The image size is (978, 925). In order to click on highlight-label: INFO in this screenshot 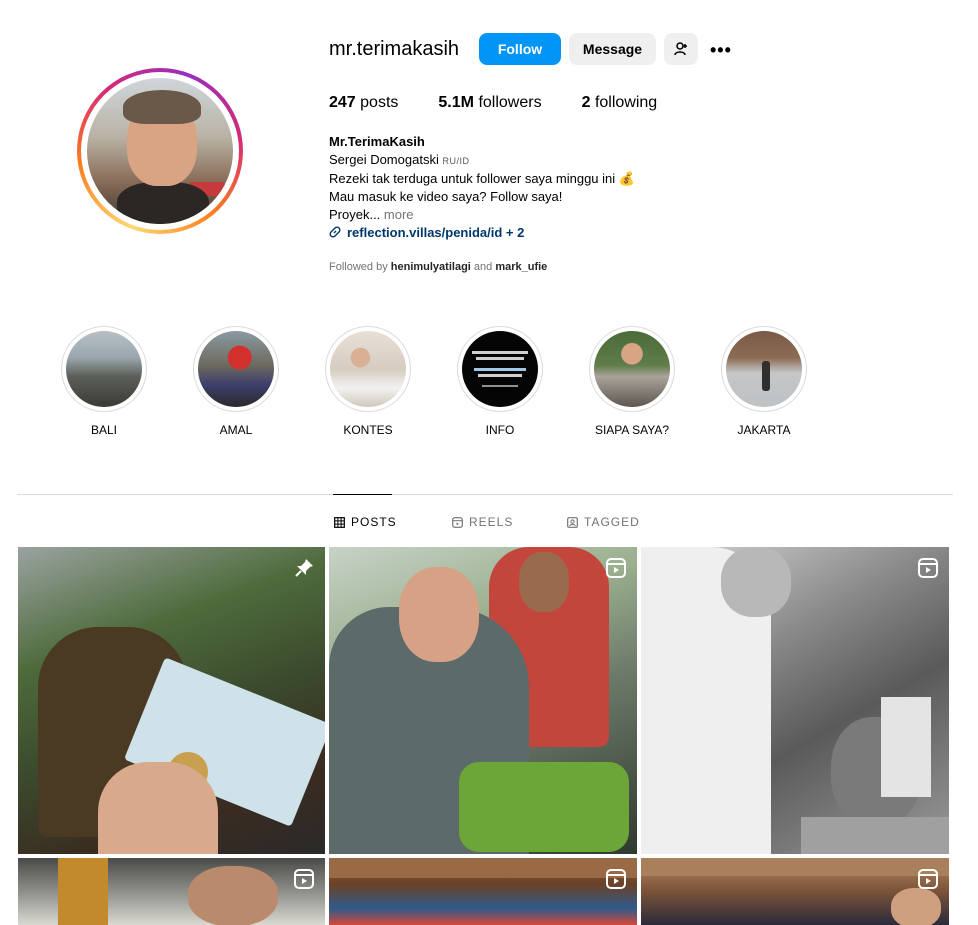, I will do `click(500, 430)`.